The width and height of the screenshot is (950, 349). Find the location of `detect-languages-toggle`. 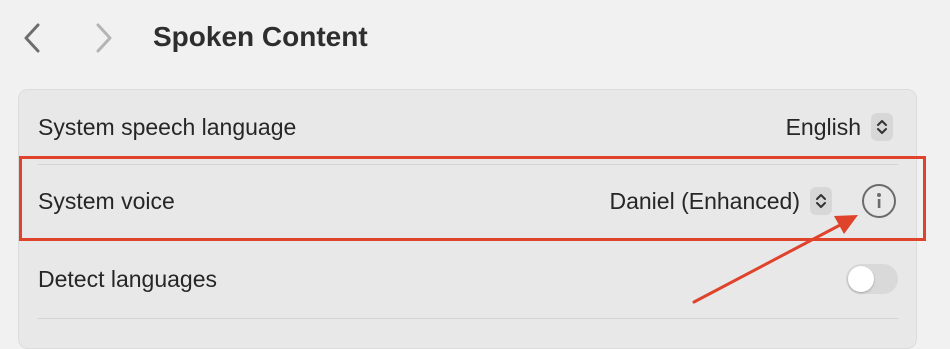

detect-languages-toggle is located at coordinates (872, 279).